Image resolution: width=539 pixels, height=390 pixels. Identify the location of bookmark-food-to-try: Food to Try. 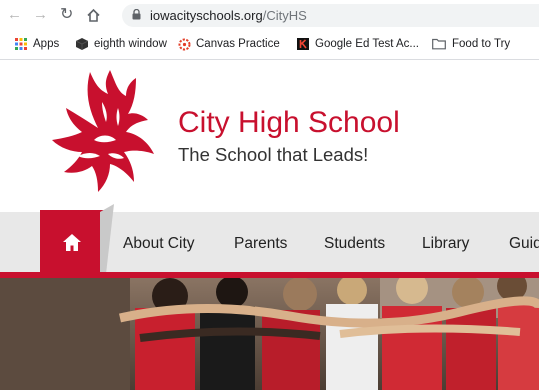
(471, 44).